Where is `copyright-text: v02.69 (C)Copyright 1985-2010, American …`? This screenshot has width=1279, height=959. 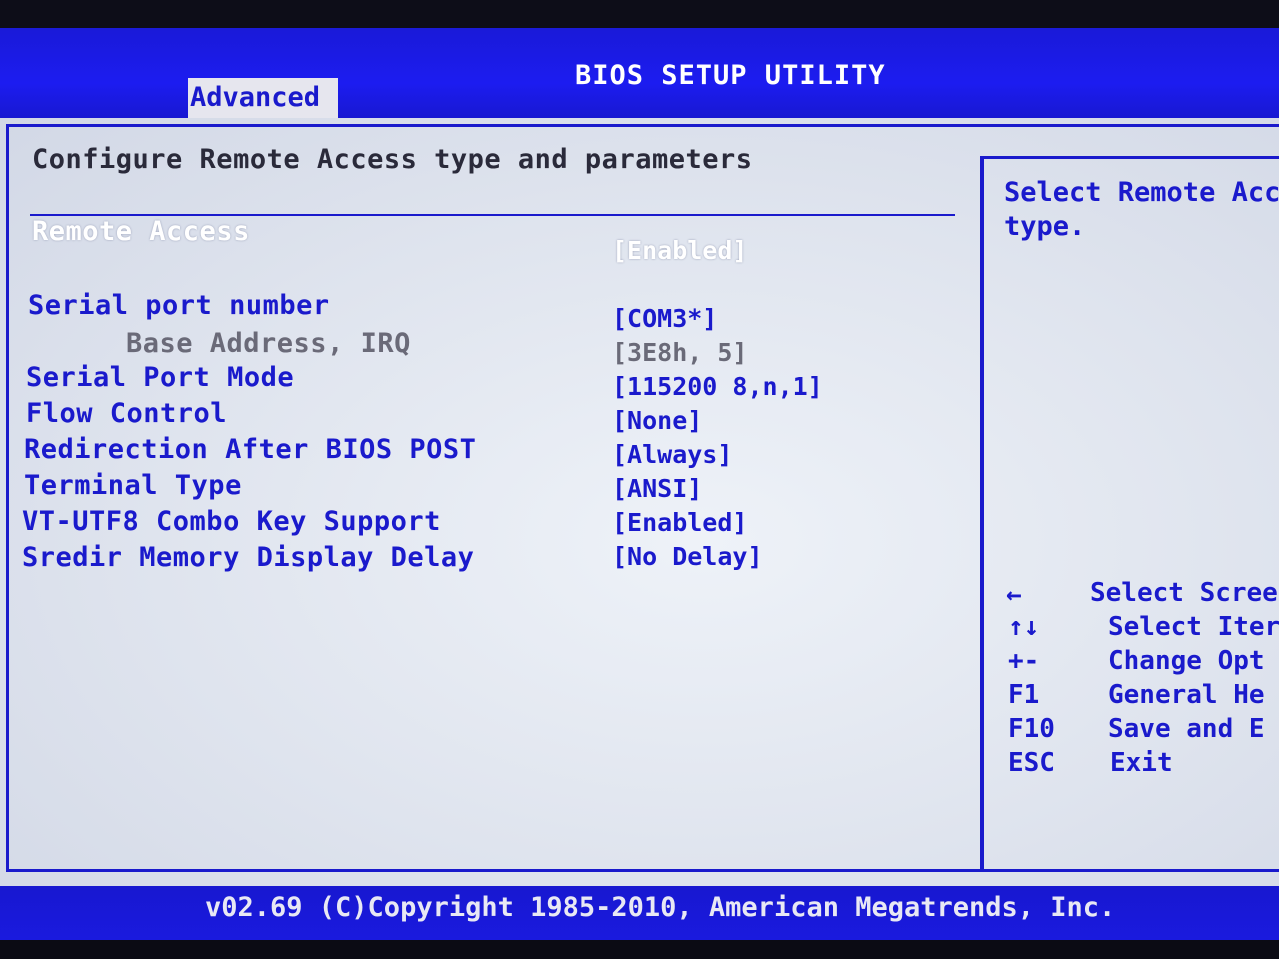
copyright-text: v02.69 (C)Copyright 1985-2010, American … is located at coordinates (660, 907).